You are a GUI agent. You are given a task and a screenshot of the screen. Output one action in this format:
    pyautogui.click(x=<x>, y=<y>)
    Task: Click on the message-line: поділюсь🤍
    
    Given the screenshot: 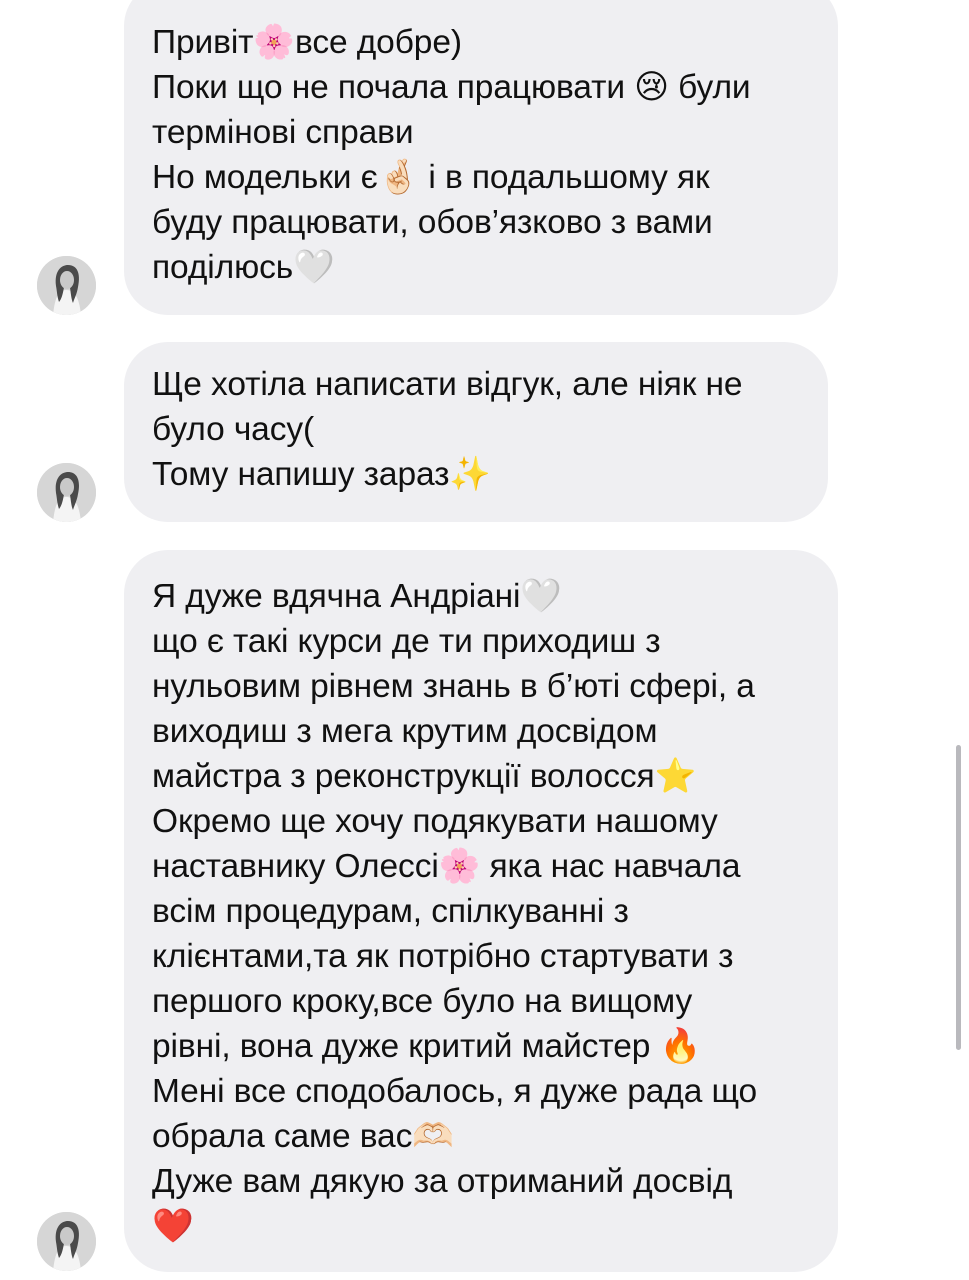 What is the action you would take?
    pyautogui.click(x=243, y=267)
    